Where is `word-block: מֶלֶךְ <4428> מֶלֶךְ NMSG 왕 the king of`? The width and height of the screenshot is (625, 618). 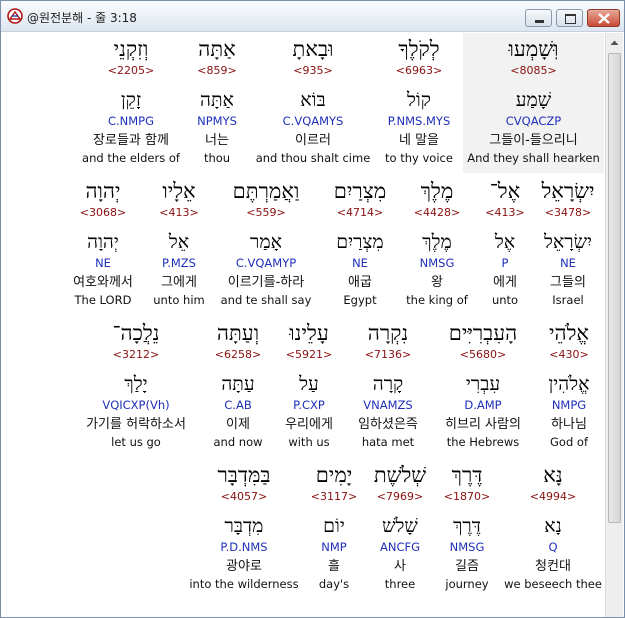 word-block: מֶלֶךְ <4428> מֶלֶךְ NMSG 왕 the king of is located at coordinates (437, 245).